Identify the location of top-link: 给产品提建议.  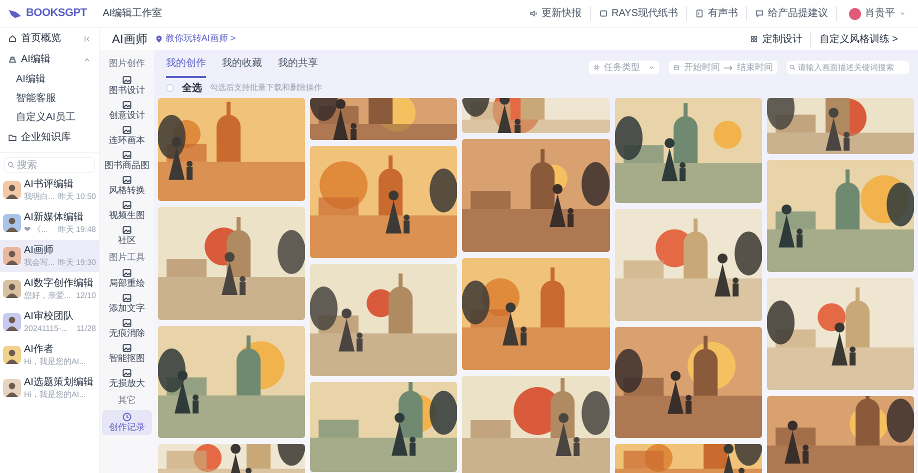
(792, 13).